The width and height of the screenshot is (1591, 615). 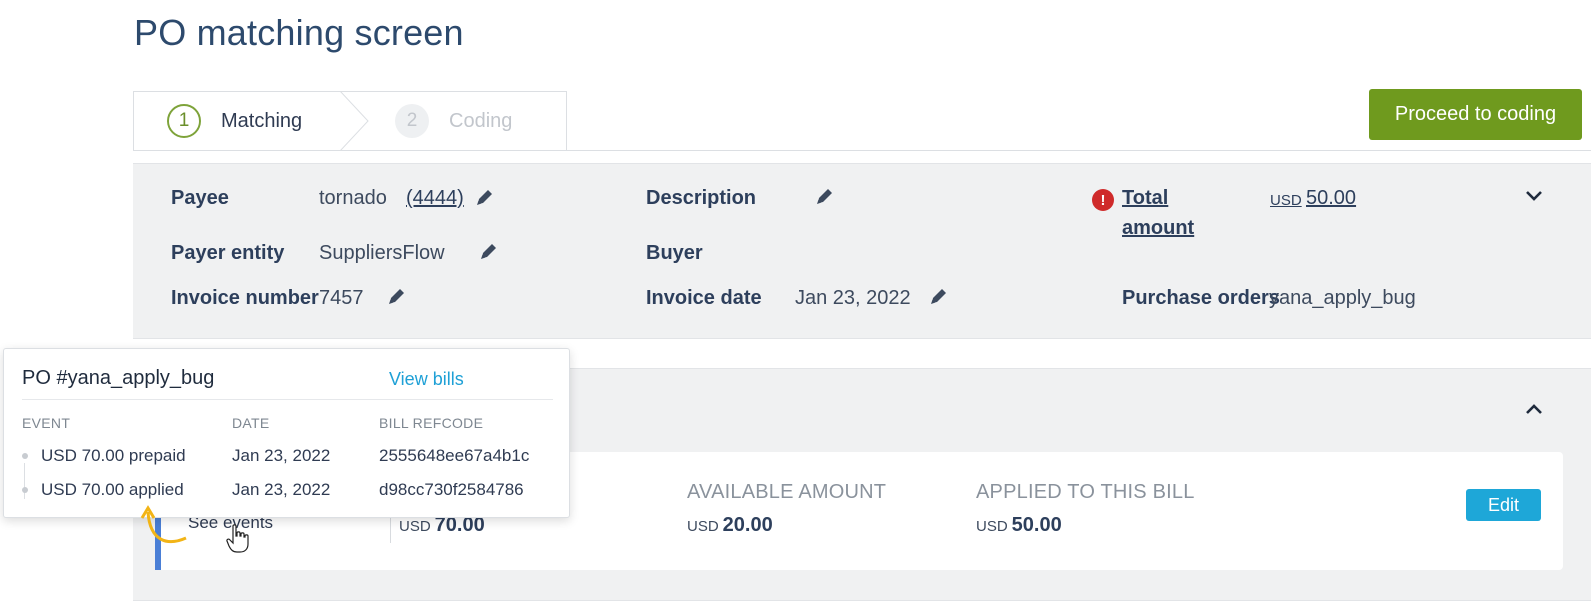 I want to click on view-bills-link: View bills, so click(x=426, y=379).